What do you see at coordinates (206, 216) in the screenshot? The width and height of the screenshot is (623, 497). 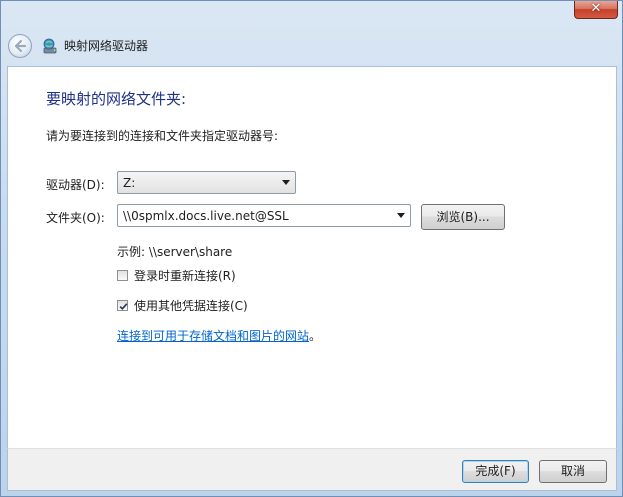 I see `folder-input-value: \\0spmlx.docs.live.net@SSL` at bounding box center [206, 216].